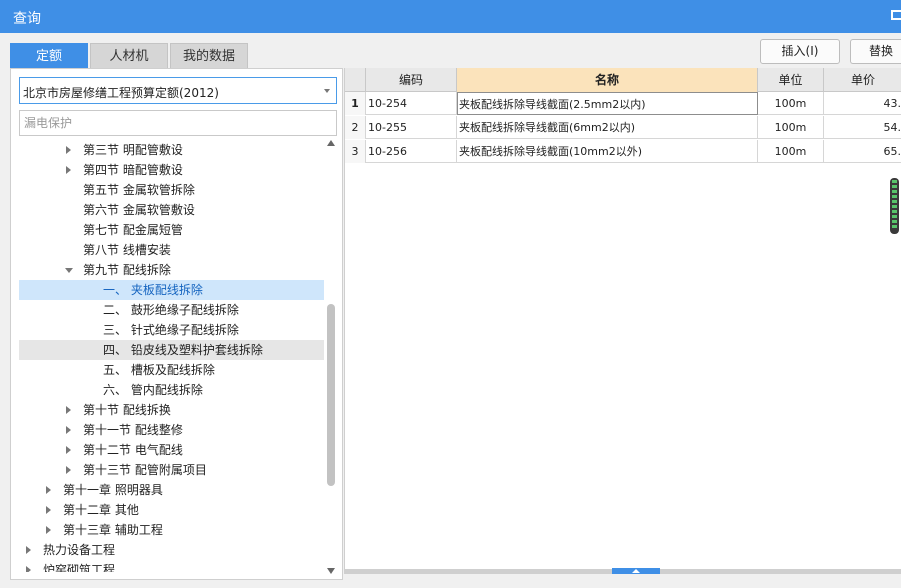 The height and width of the screenshot is (588, 901). I want to click on tree-item-label: 第十一节 配线整修, so click(133, 430).